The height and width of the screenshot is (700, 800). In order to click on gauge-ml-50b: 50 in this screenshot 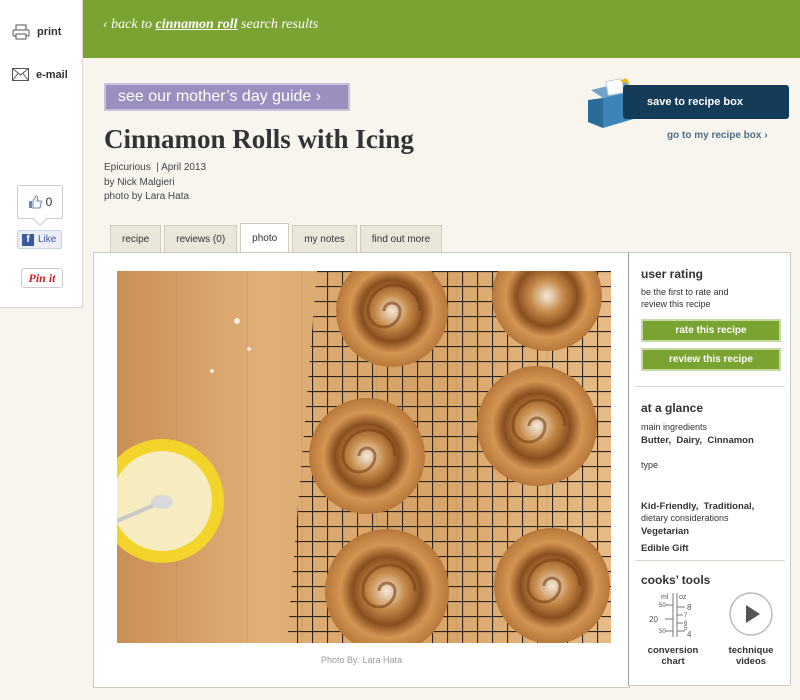, I will do `click(662, 632)`.